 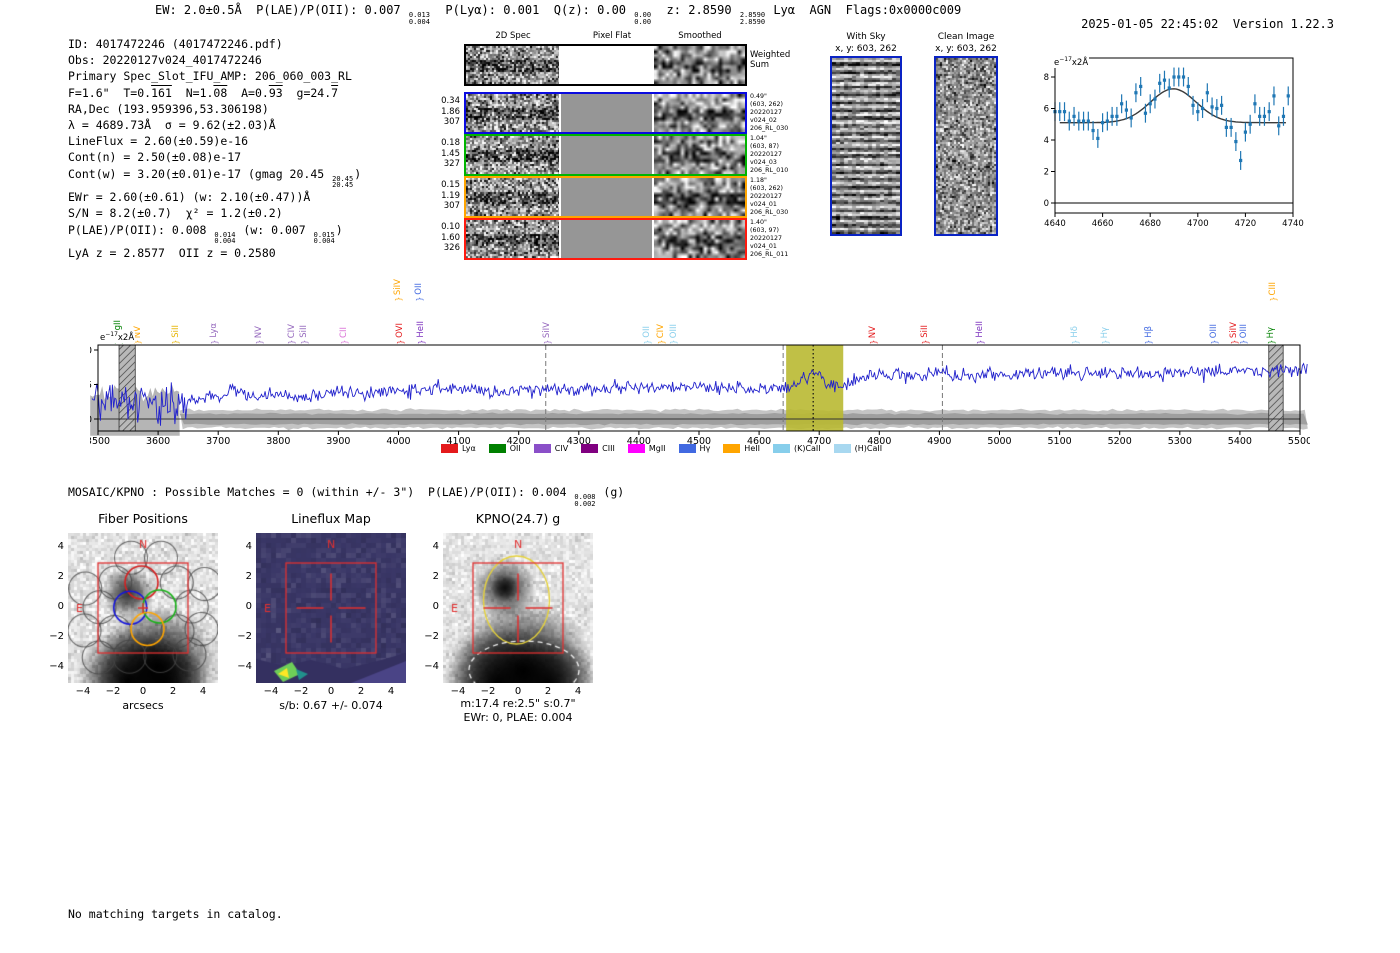 I want to click on svg-text: 3600, so click(x=158, y=441).